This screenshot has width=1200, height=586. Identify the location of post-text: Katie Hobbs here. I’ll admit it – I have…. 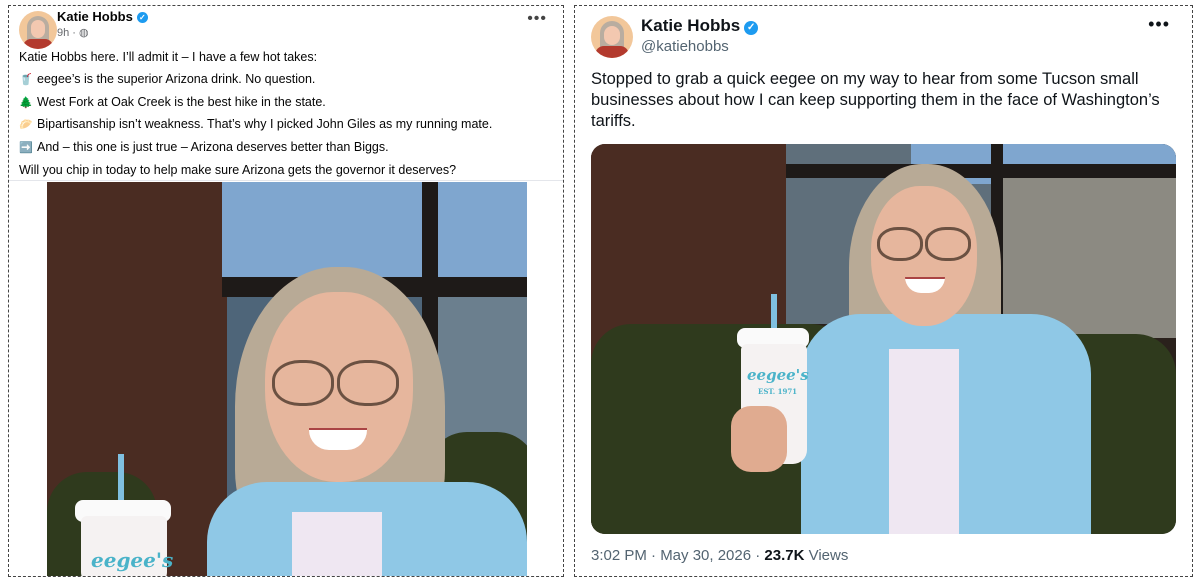
(289, 114).